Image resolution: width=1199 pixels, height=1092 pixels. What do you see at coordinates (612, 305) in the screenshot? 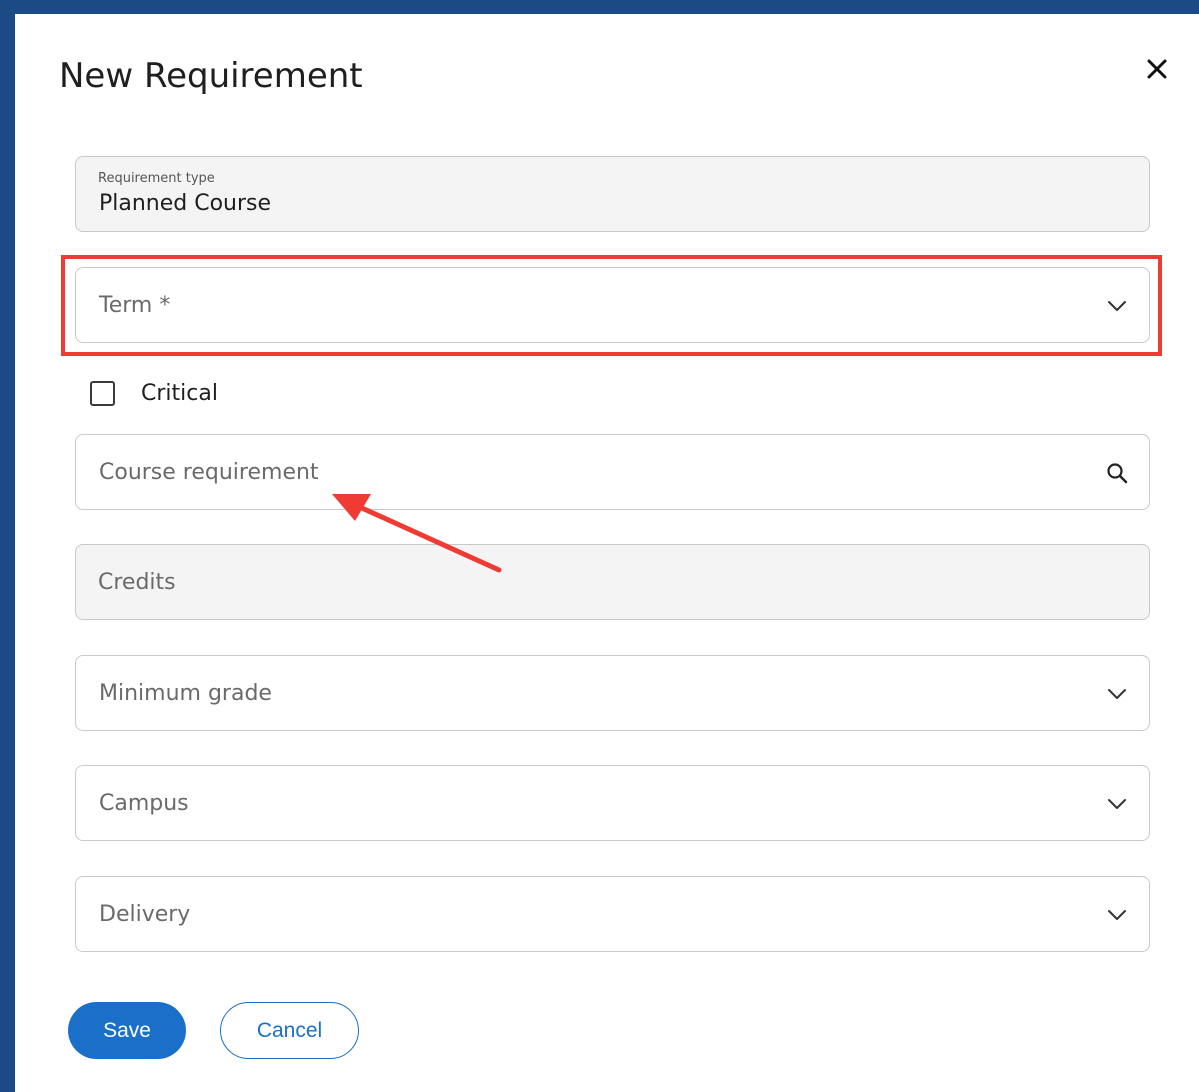
I see `term-select: Term *` at bounding box center [612, 305].